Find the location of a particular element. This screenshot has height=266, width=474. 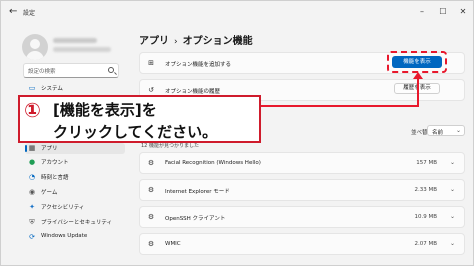

feature-size: 2.07 MB is located at coordinates (425, 244).